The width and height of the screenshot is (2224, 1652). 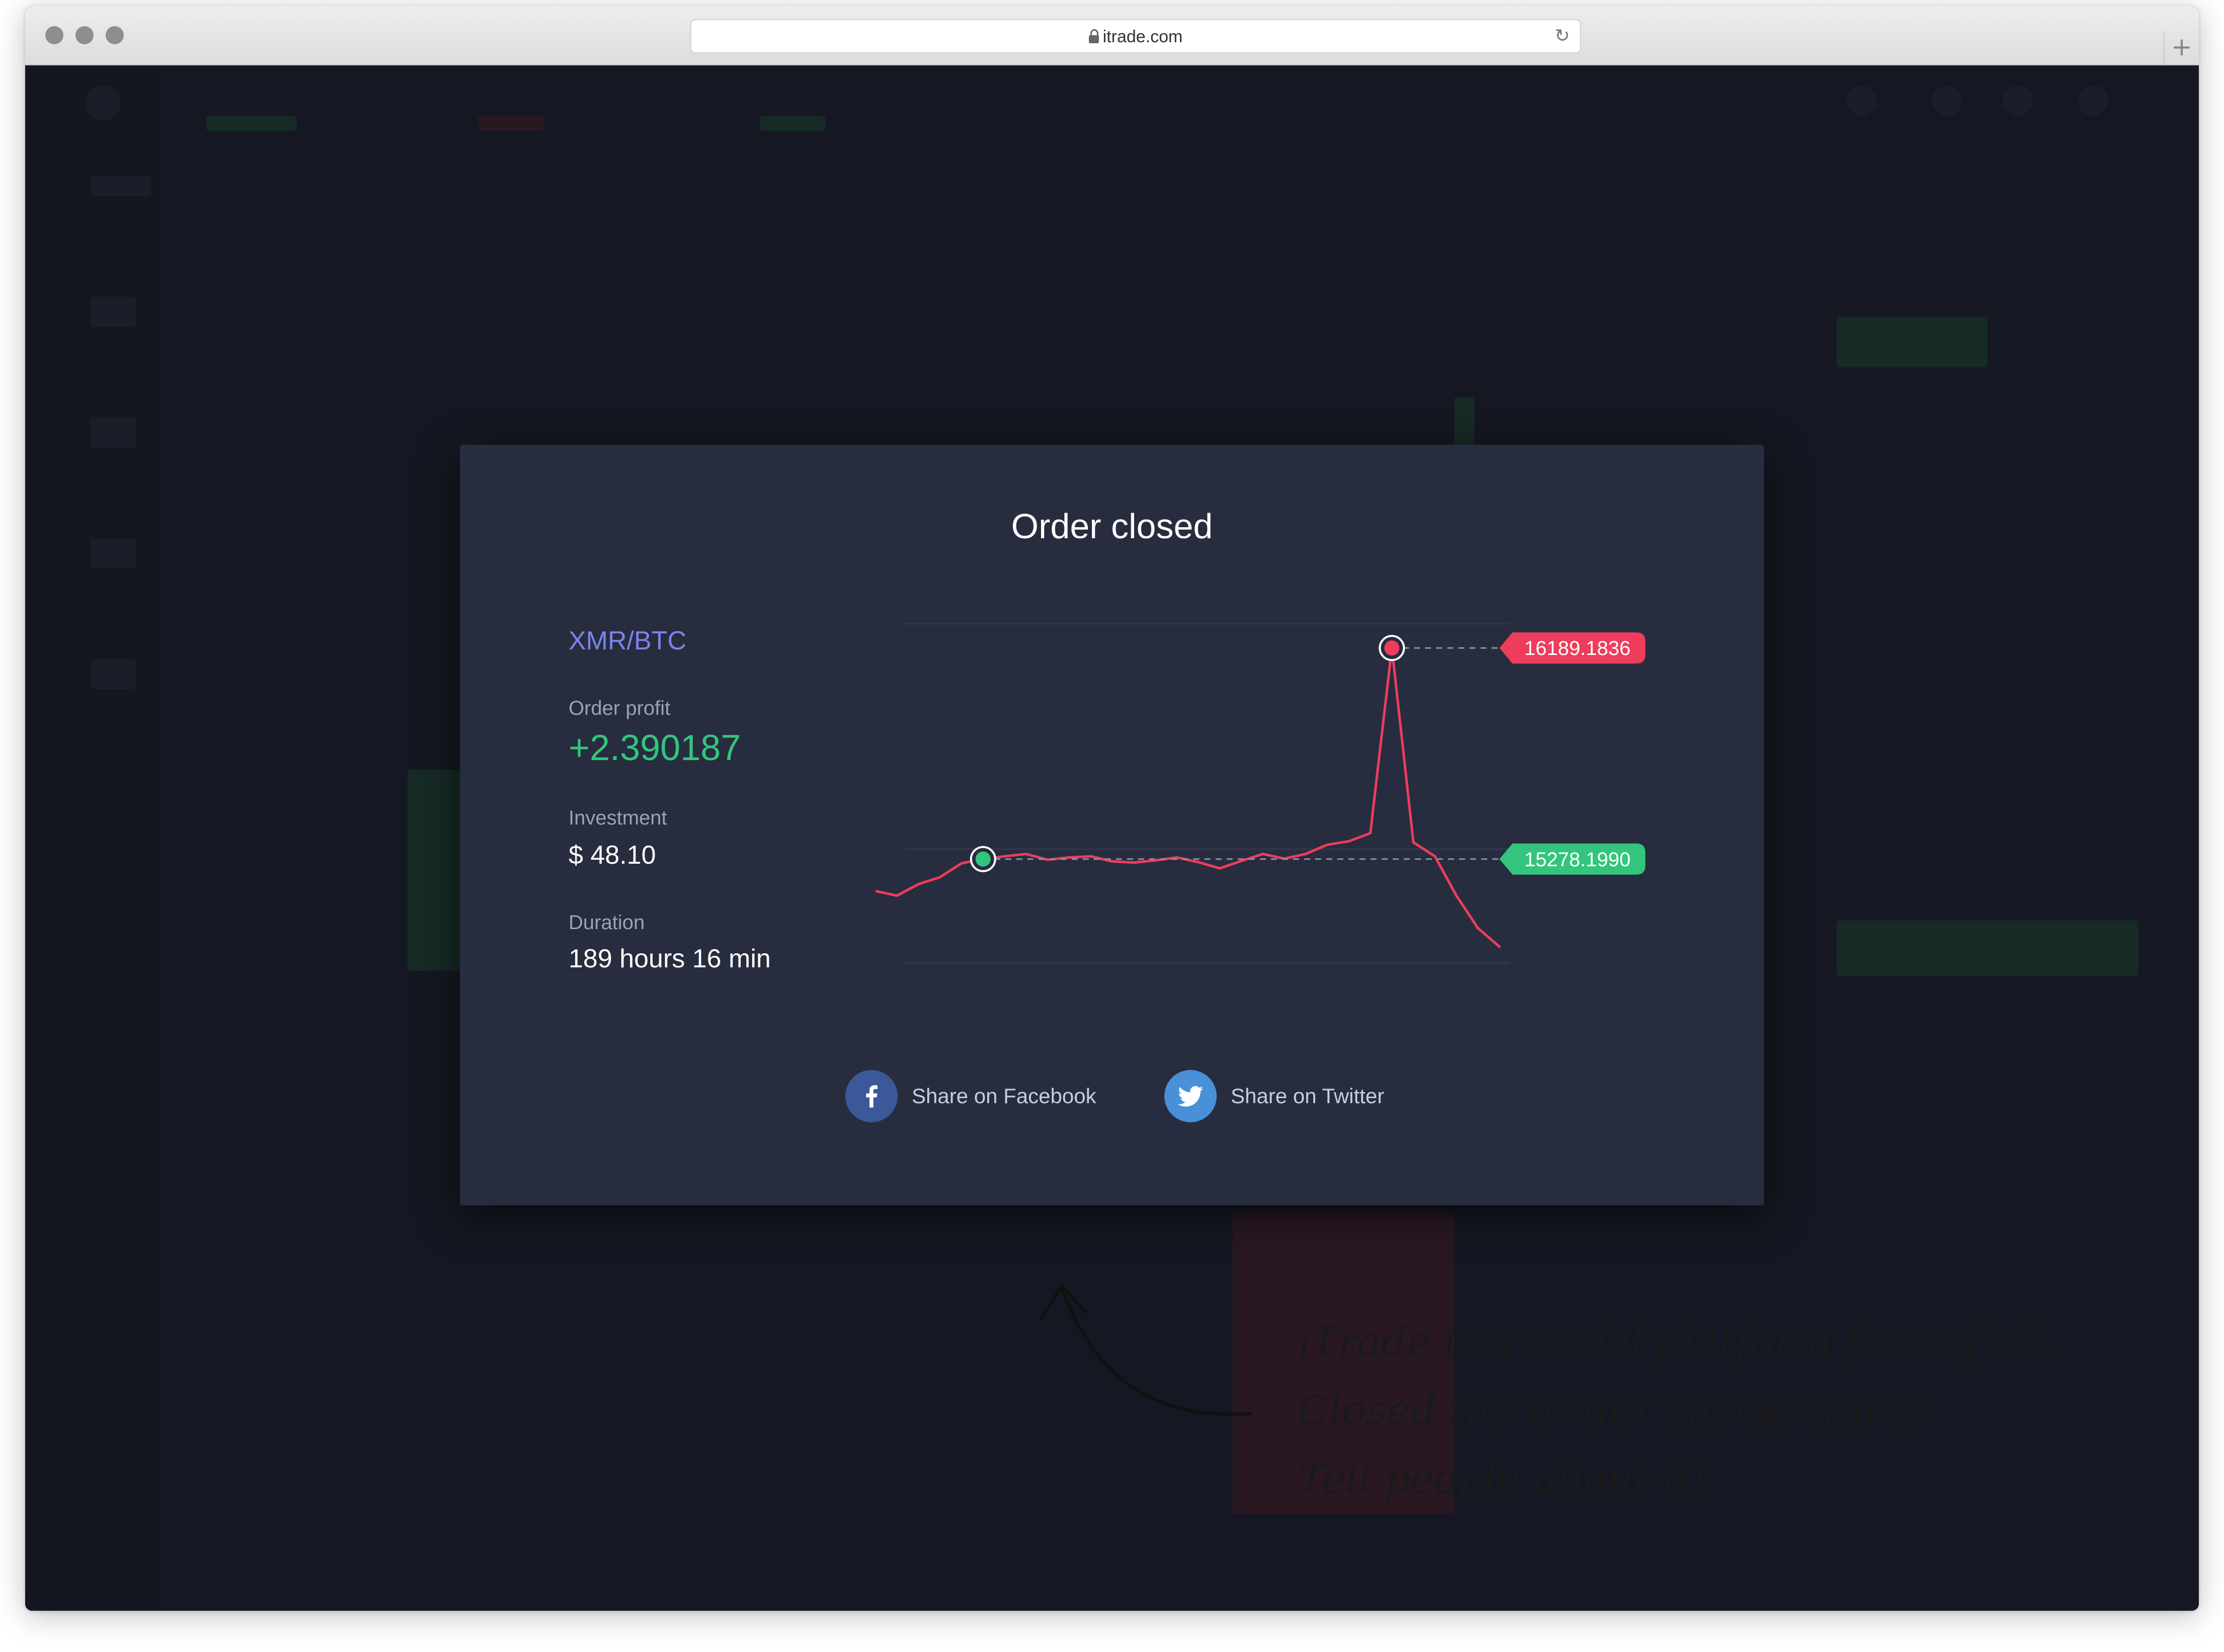 I want to click on browser-titlebar: itrade.com ↻ +, so click(x=1112, y=35).